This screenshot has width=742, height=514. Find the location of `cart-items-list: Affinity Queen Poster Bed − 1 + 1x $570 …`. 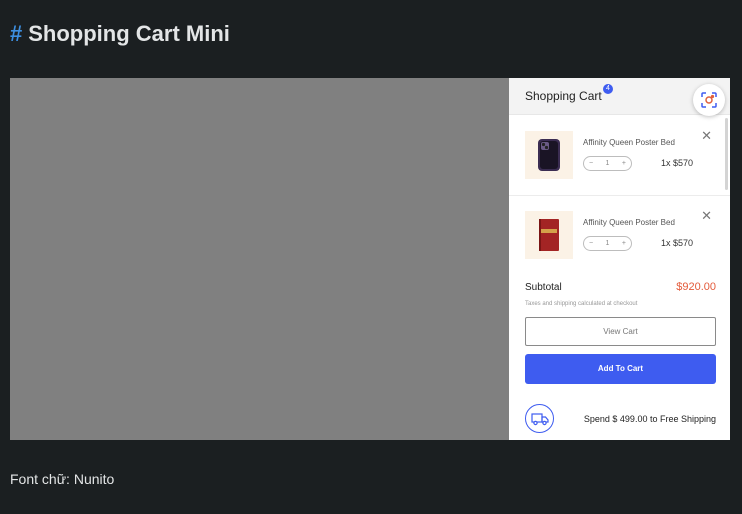

cart-items-list: Affinity Queen Poster Bed − 1 + 1x $570 … is located at coordinates (619, 191).